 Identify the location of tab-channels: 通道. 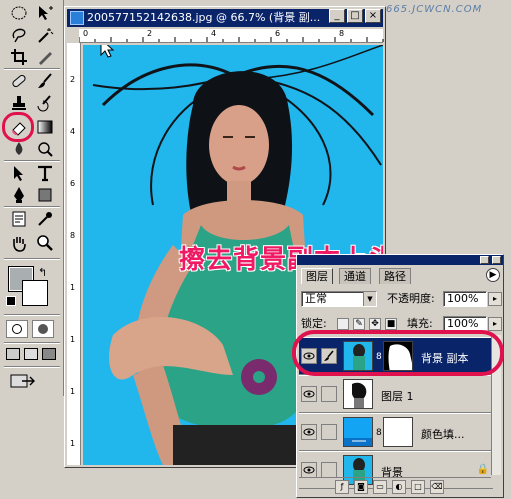
(355, 276).